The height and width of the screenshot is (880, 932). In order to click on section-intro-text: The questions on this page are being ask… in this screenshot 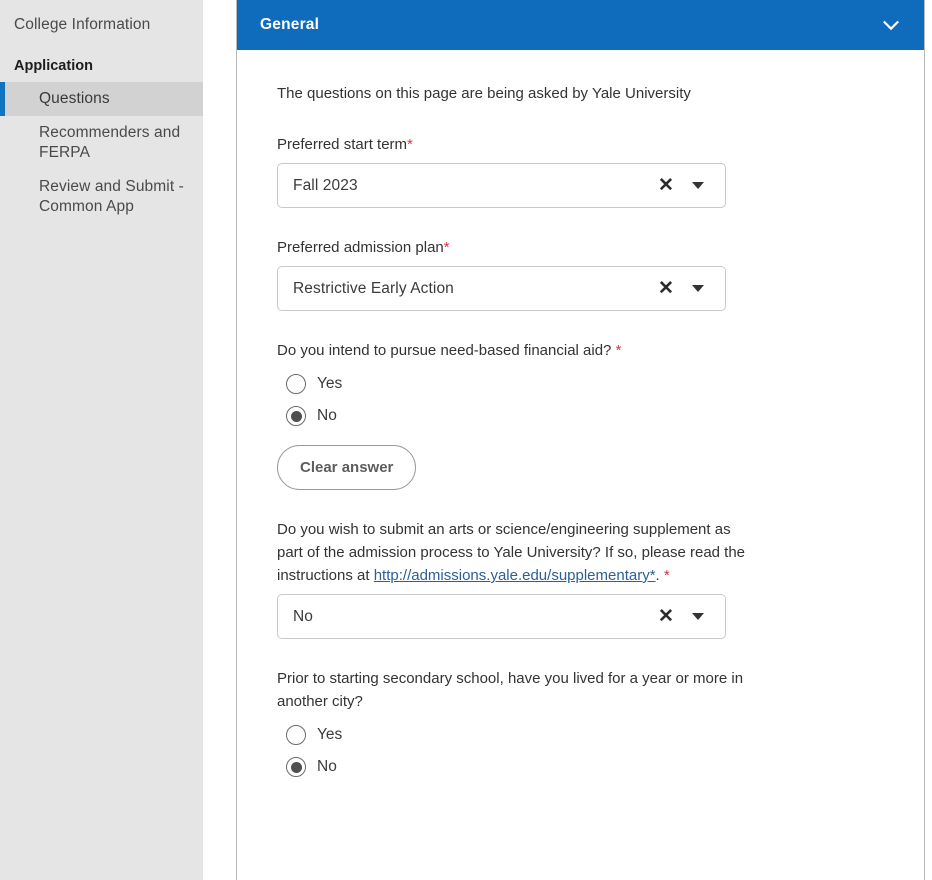, I will do `click(484, 93)`.